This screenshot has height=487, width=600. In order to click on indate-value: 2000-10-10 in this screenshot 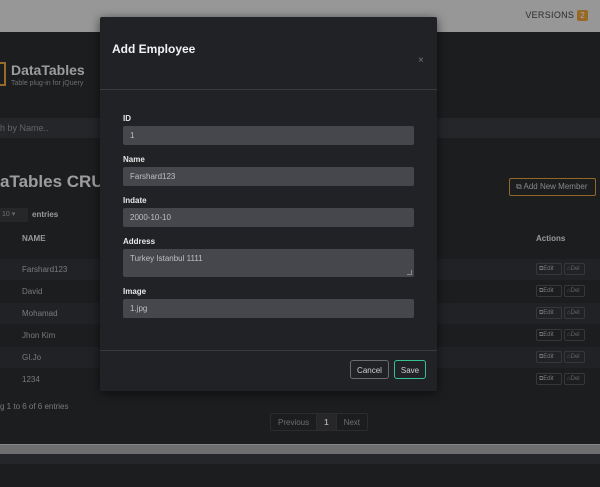, I will do `click(150, 217)`.